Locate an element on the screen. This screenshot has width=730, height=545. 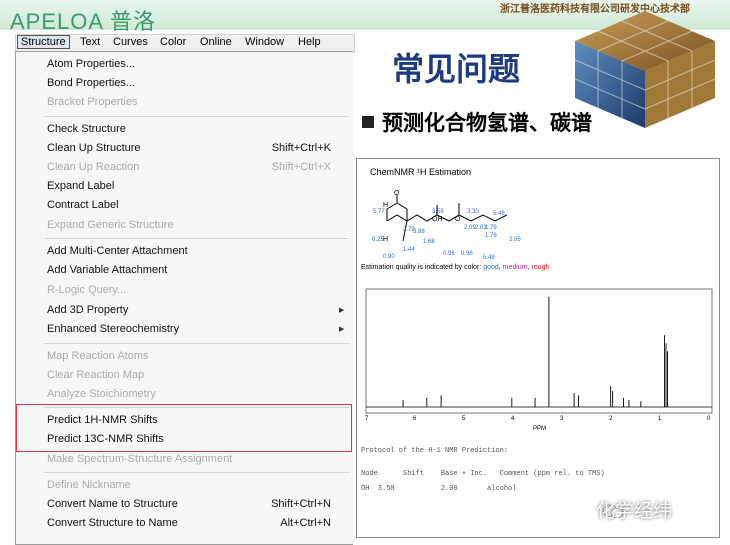
company-logo: APELOA 普洛 is located at coordinates (83, 21).